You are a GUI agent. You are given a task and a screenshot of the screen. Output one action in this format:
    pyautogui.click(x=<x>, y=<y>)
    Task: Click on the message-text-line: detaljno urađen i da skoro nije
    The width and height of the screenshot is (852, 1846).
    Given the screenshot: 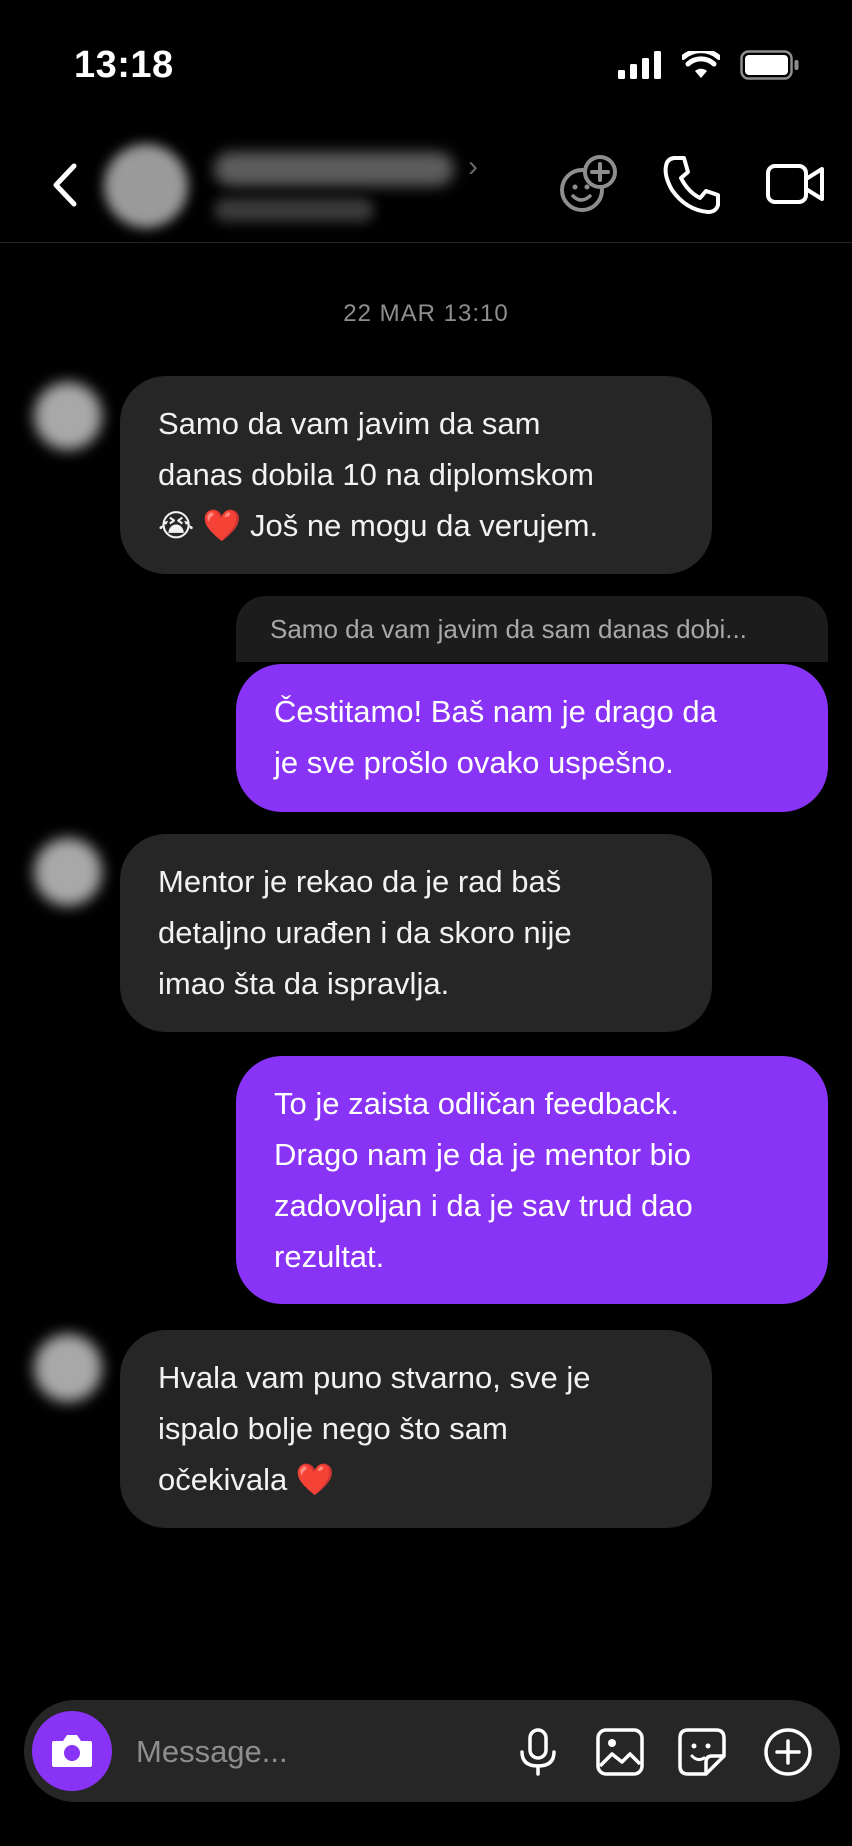 What is the action you would take?
    pyautogui.click(x=365, y=932)
    